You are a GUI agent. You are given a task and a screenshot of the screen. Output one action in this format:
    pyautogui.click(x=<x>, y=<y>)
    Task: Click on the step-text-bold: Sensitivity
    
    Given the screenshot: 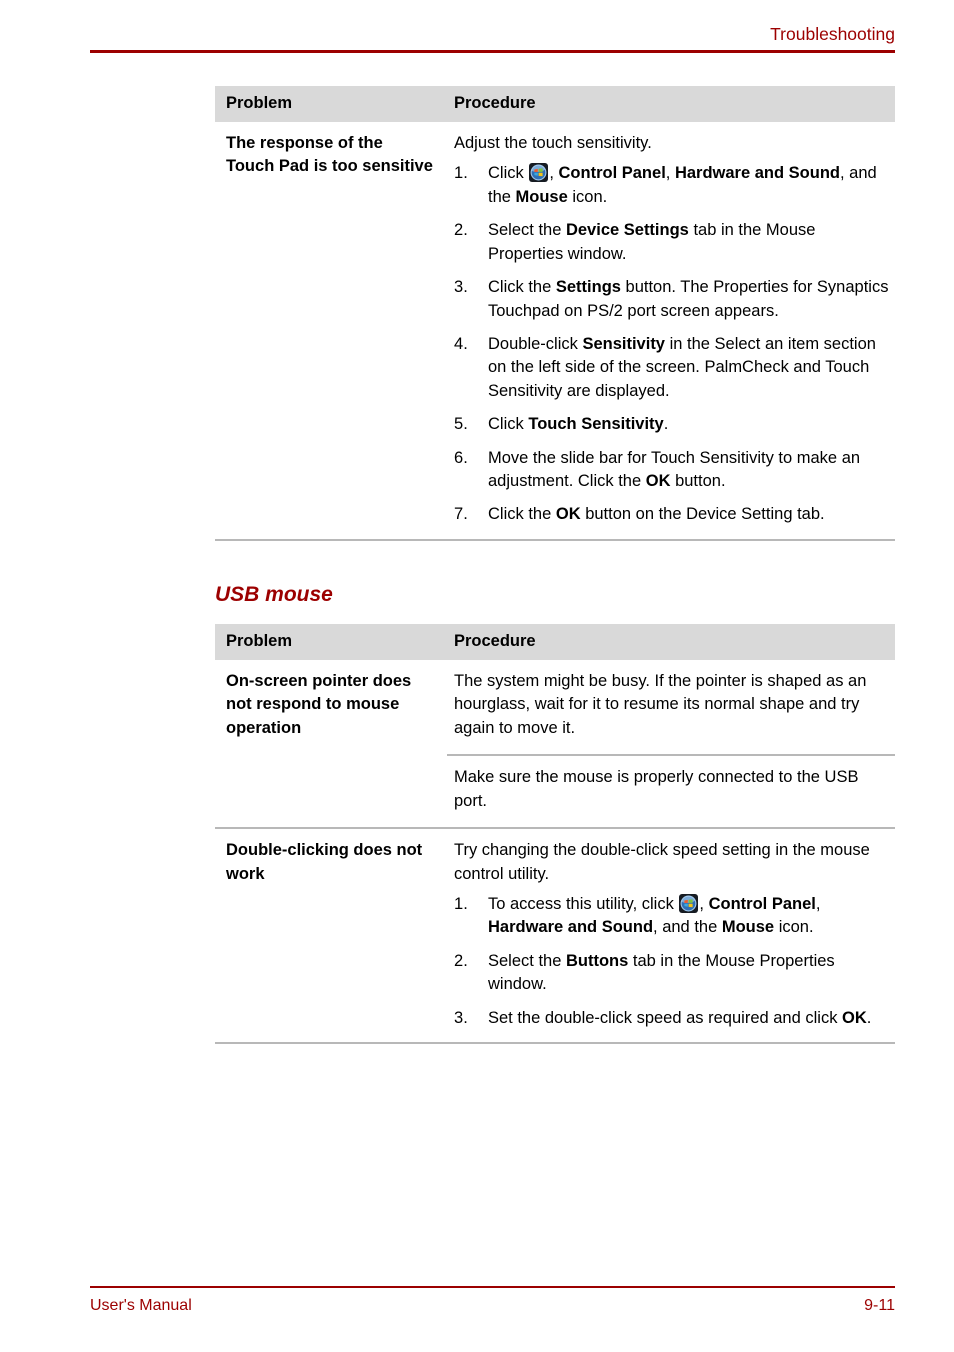 What is the action you would take?
    pyautogui.click(x=623, y=343)
    